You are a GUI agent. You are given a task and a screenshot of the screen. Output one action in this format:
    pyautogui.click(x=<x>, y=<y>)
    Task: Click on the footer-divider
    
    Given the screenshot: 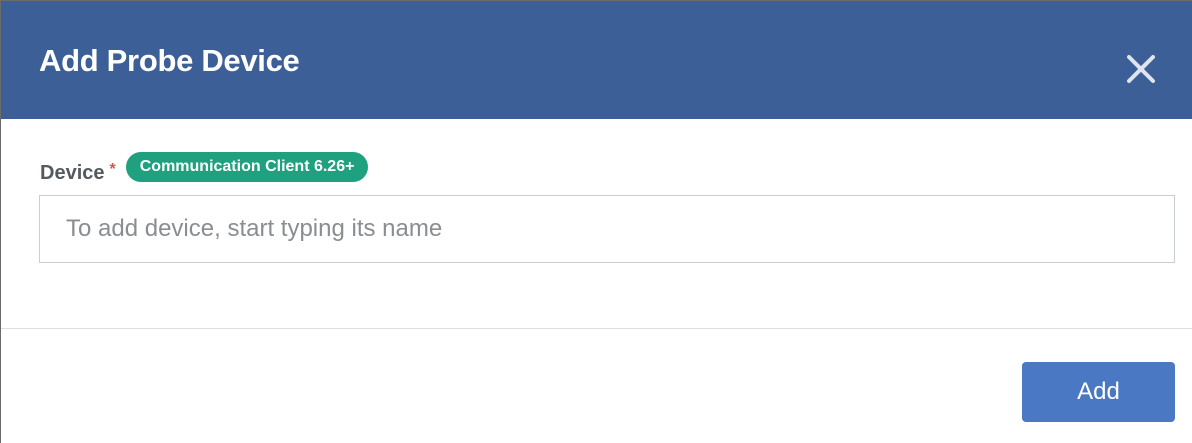 What is the action you would take?
    pyautogui.click(x=596, y=328)
    